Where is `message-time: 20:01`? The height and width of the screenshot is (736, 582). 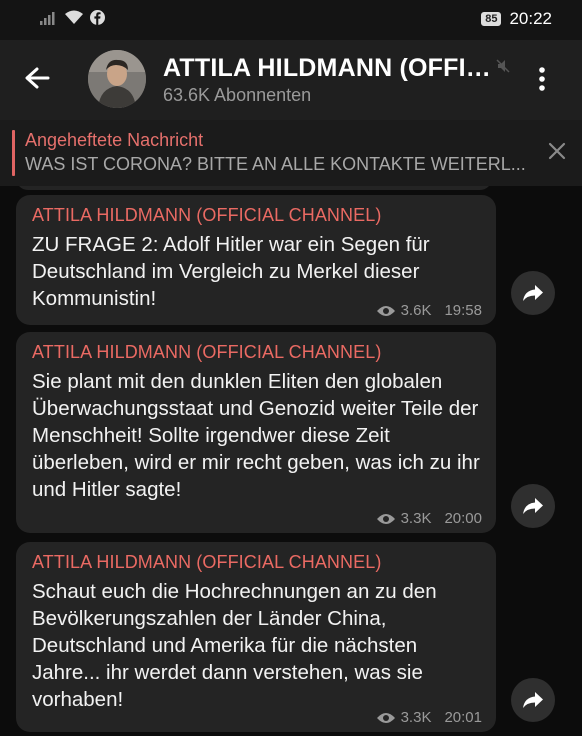
message-time: 20:01 is located at coordinates (463, 717).